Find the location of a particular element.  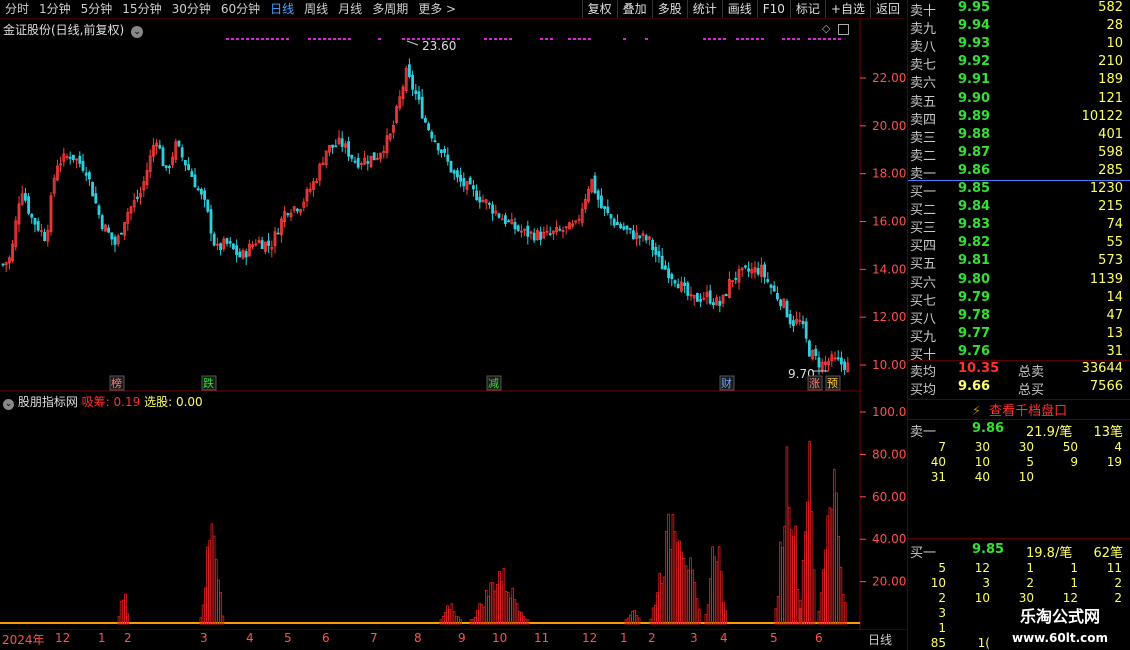

toolbar-button-3: 统计 is located at coordinates (704, 9).